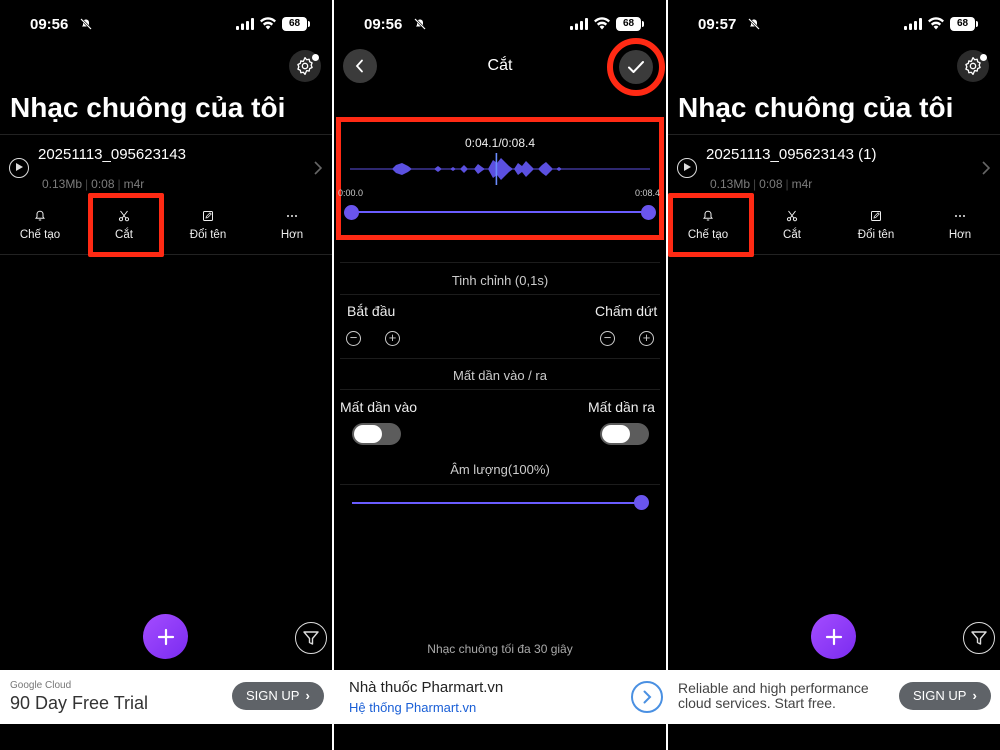  I want to click on ringtone-file-name: 20251113_095623143 (1), so click(791, 154).